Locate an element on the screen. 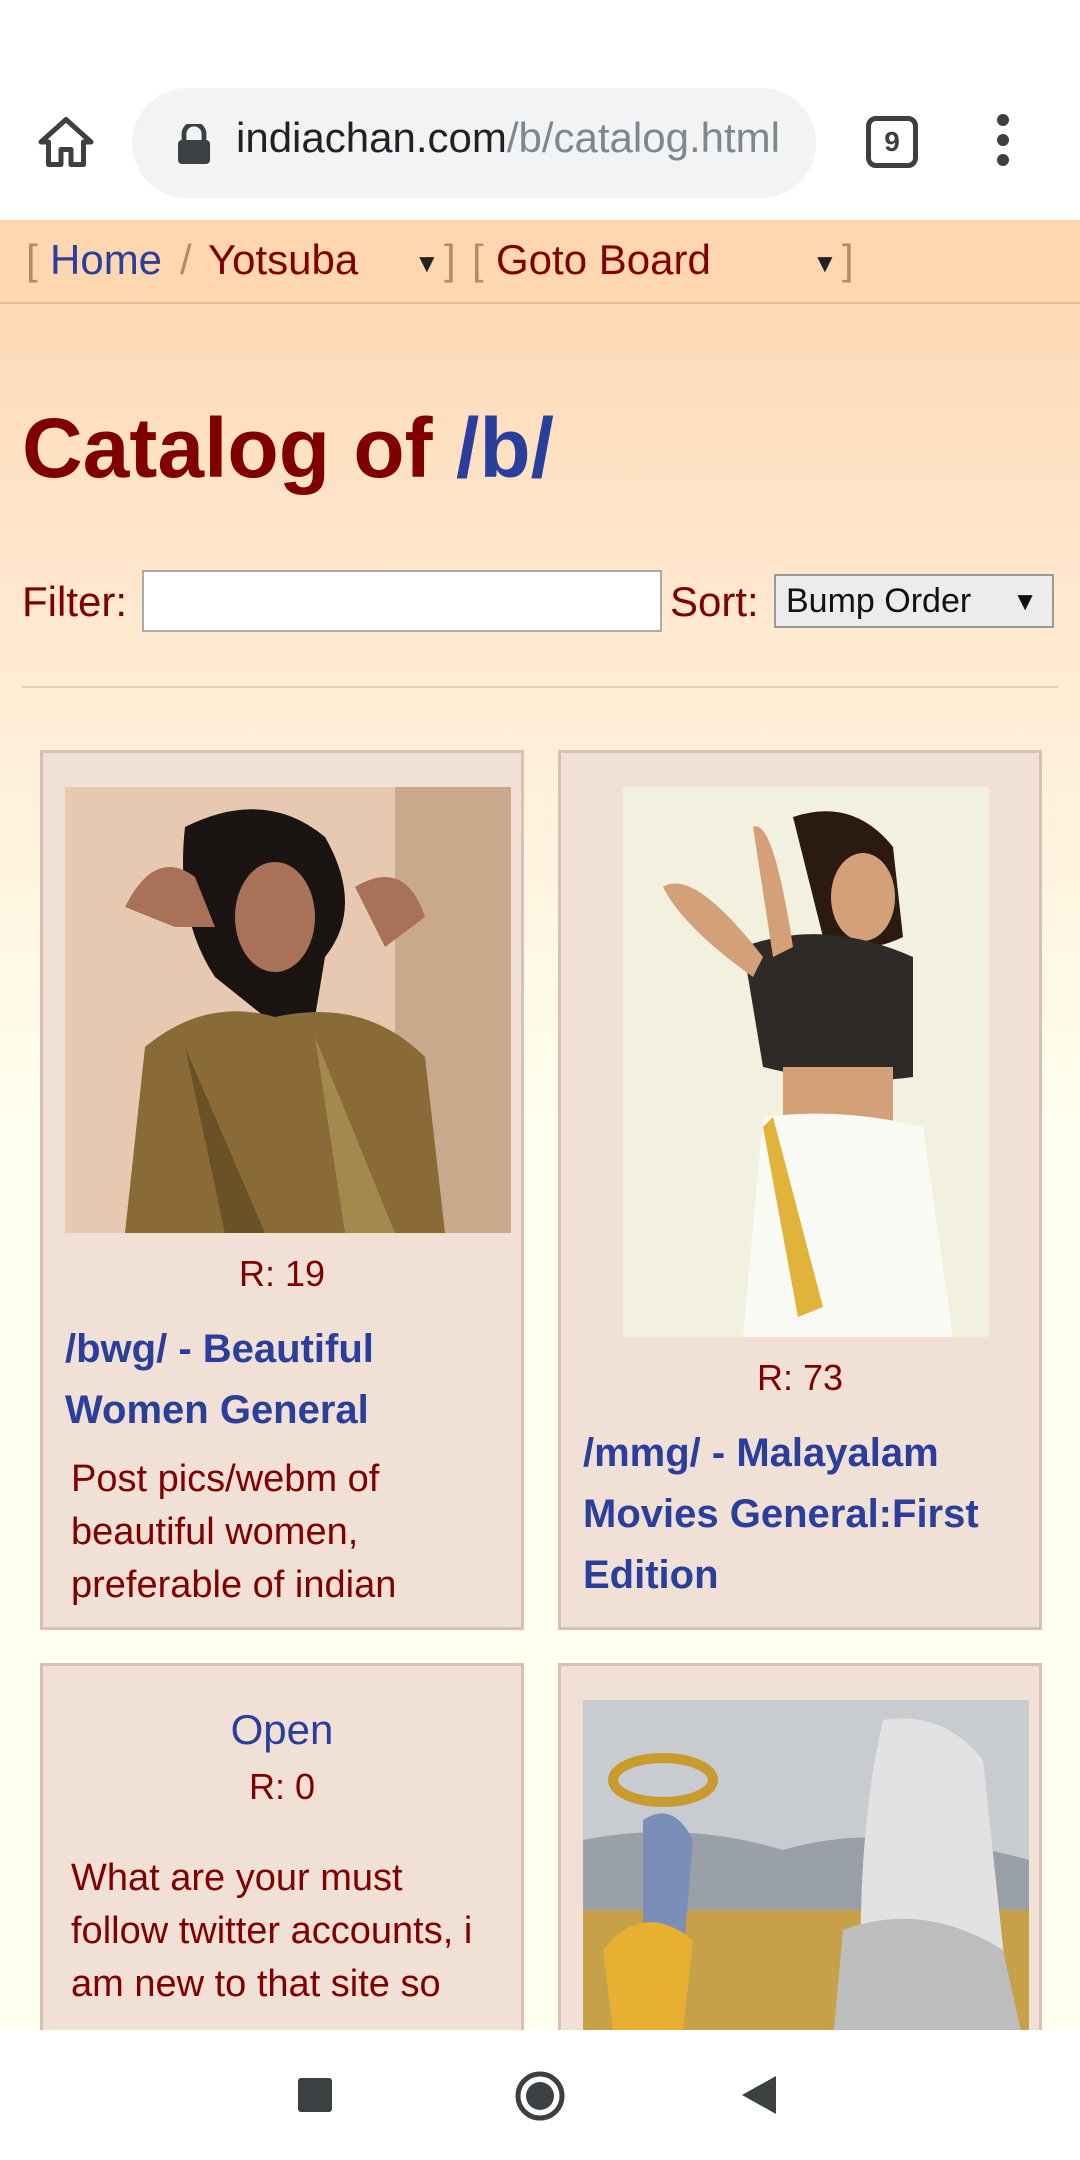  sort-select: Bump Order ▼ is located at coordinates (914, 601).